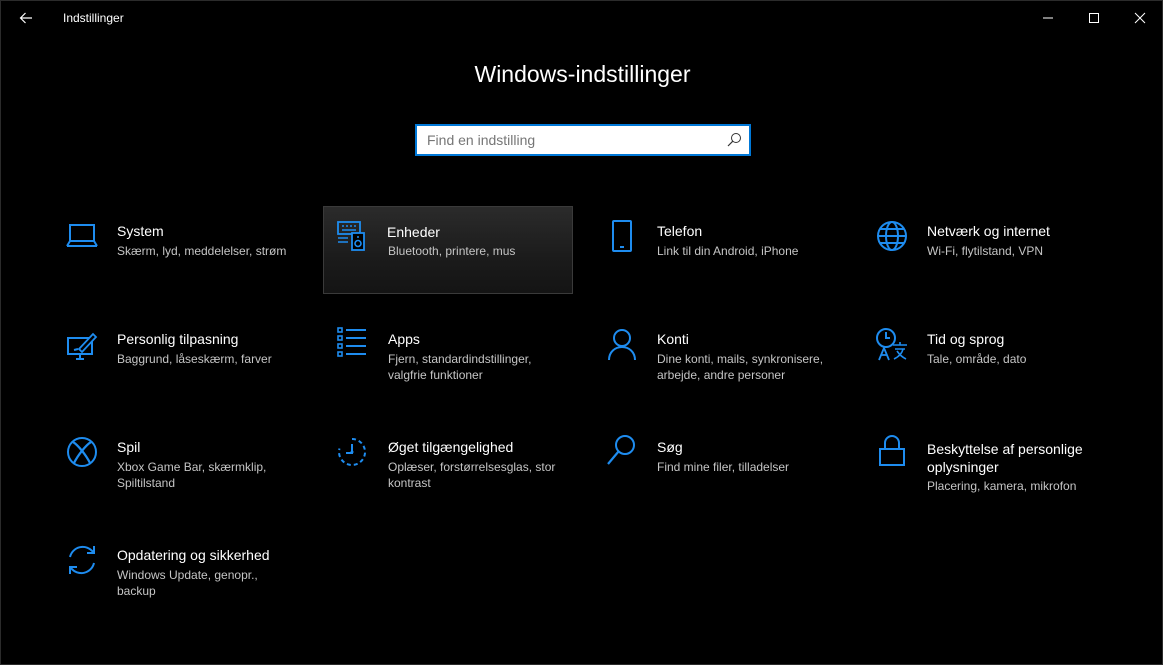 Image resolution: width=1163 pixels, height=665 pixels. What do you see at coordinates (352, 452) in the screenshot?
I see `ease-of-access-icon` at bounding box center [352, 452].